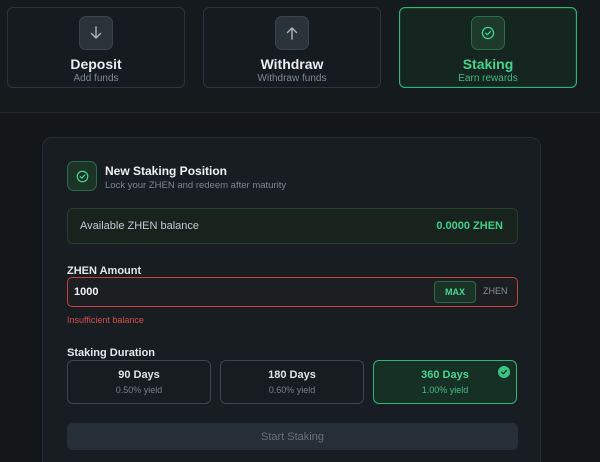 The width and height of the screenshot is (600, 462). I want to click on arrow-up-icon, so click(292, 33).